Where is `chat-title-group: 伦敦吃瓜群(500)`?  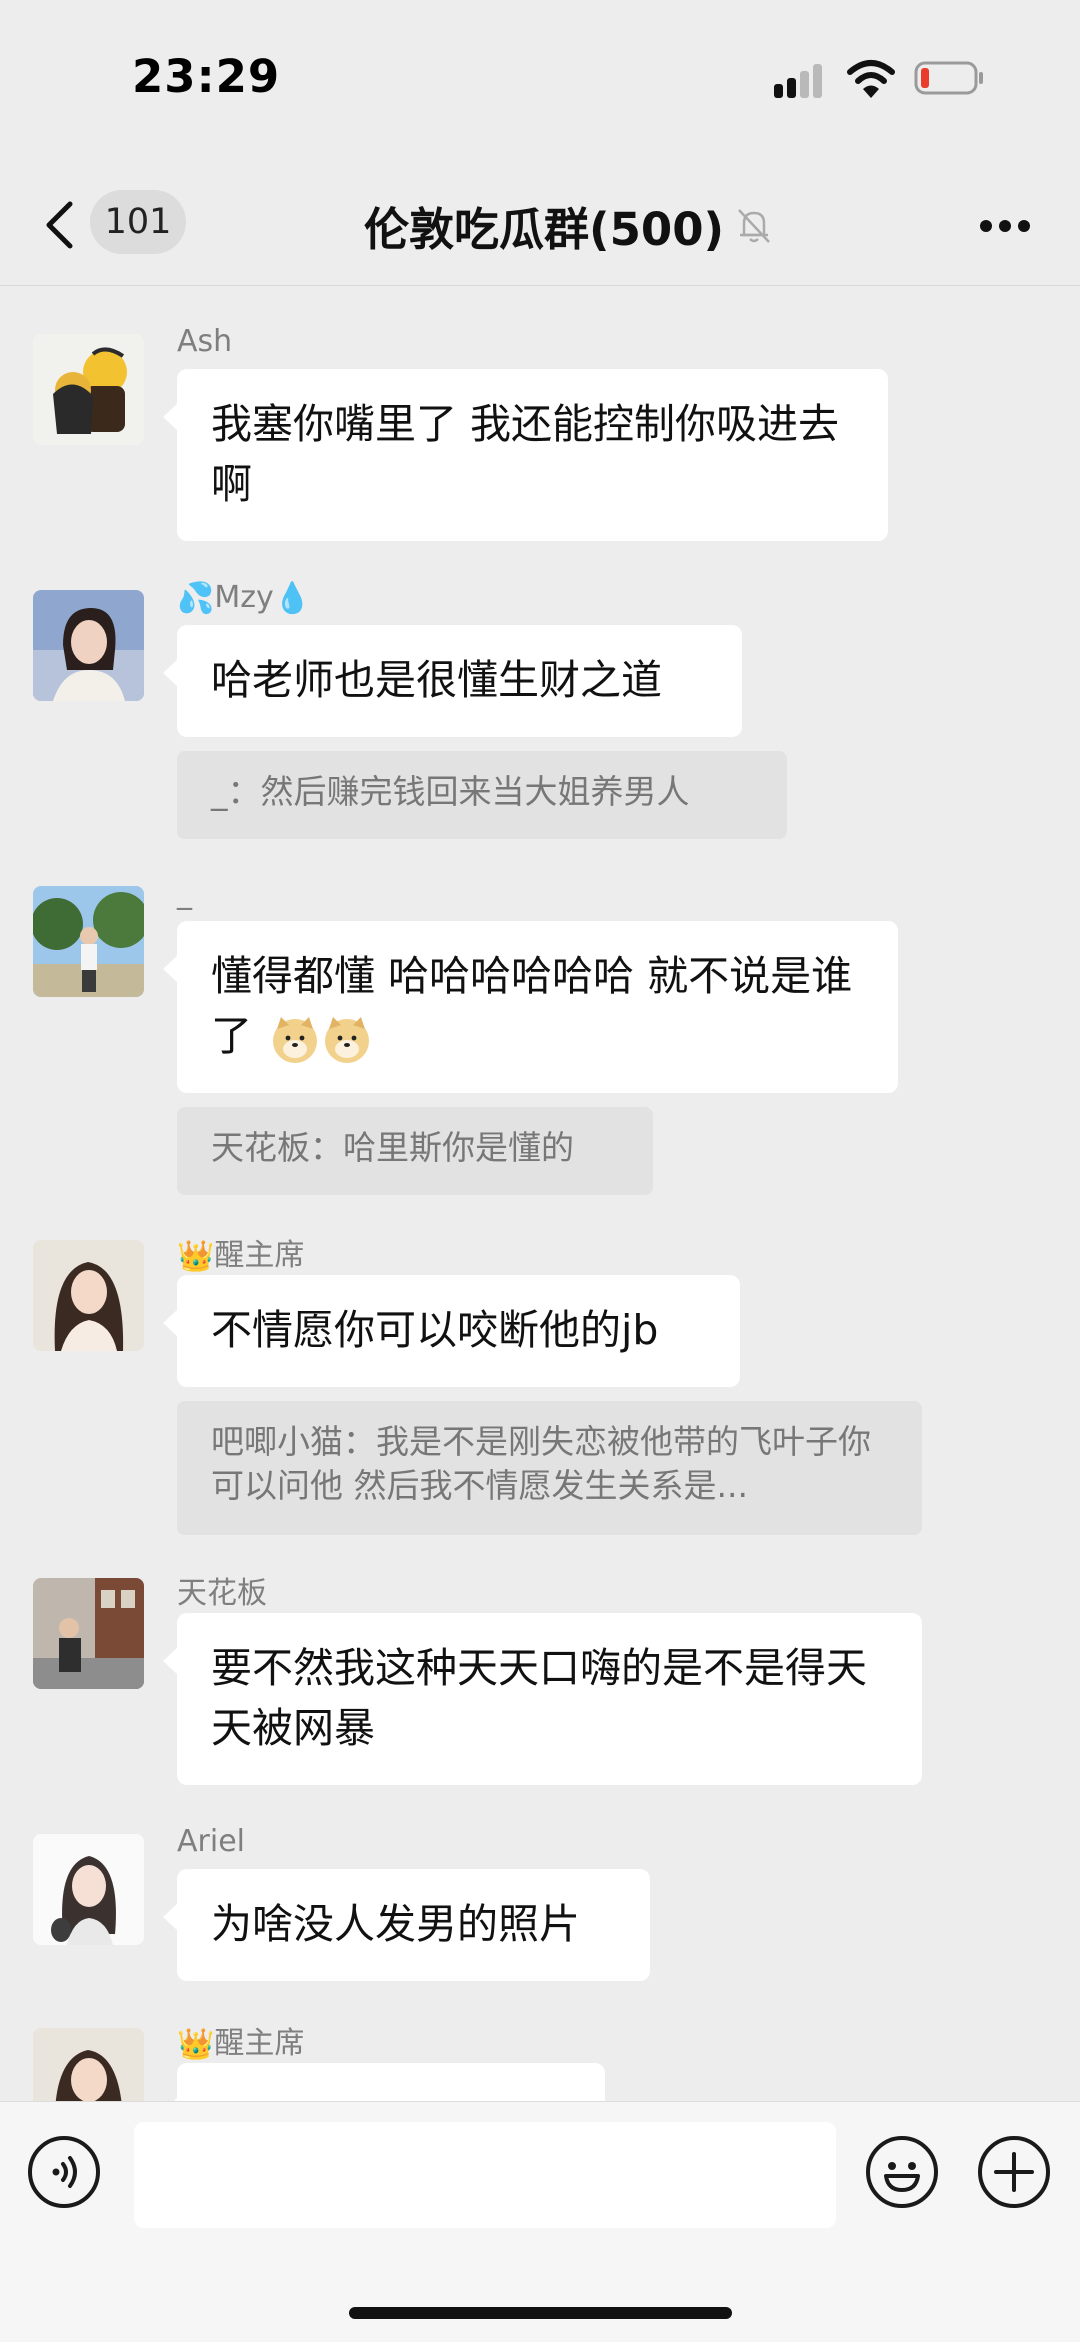
chat-title-group: 伦敦吃瓜群(500) is located at coordinates (569, 225).